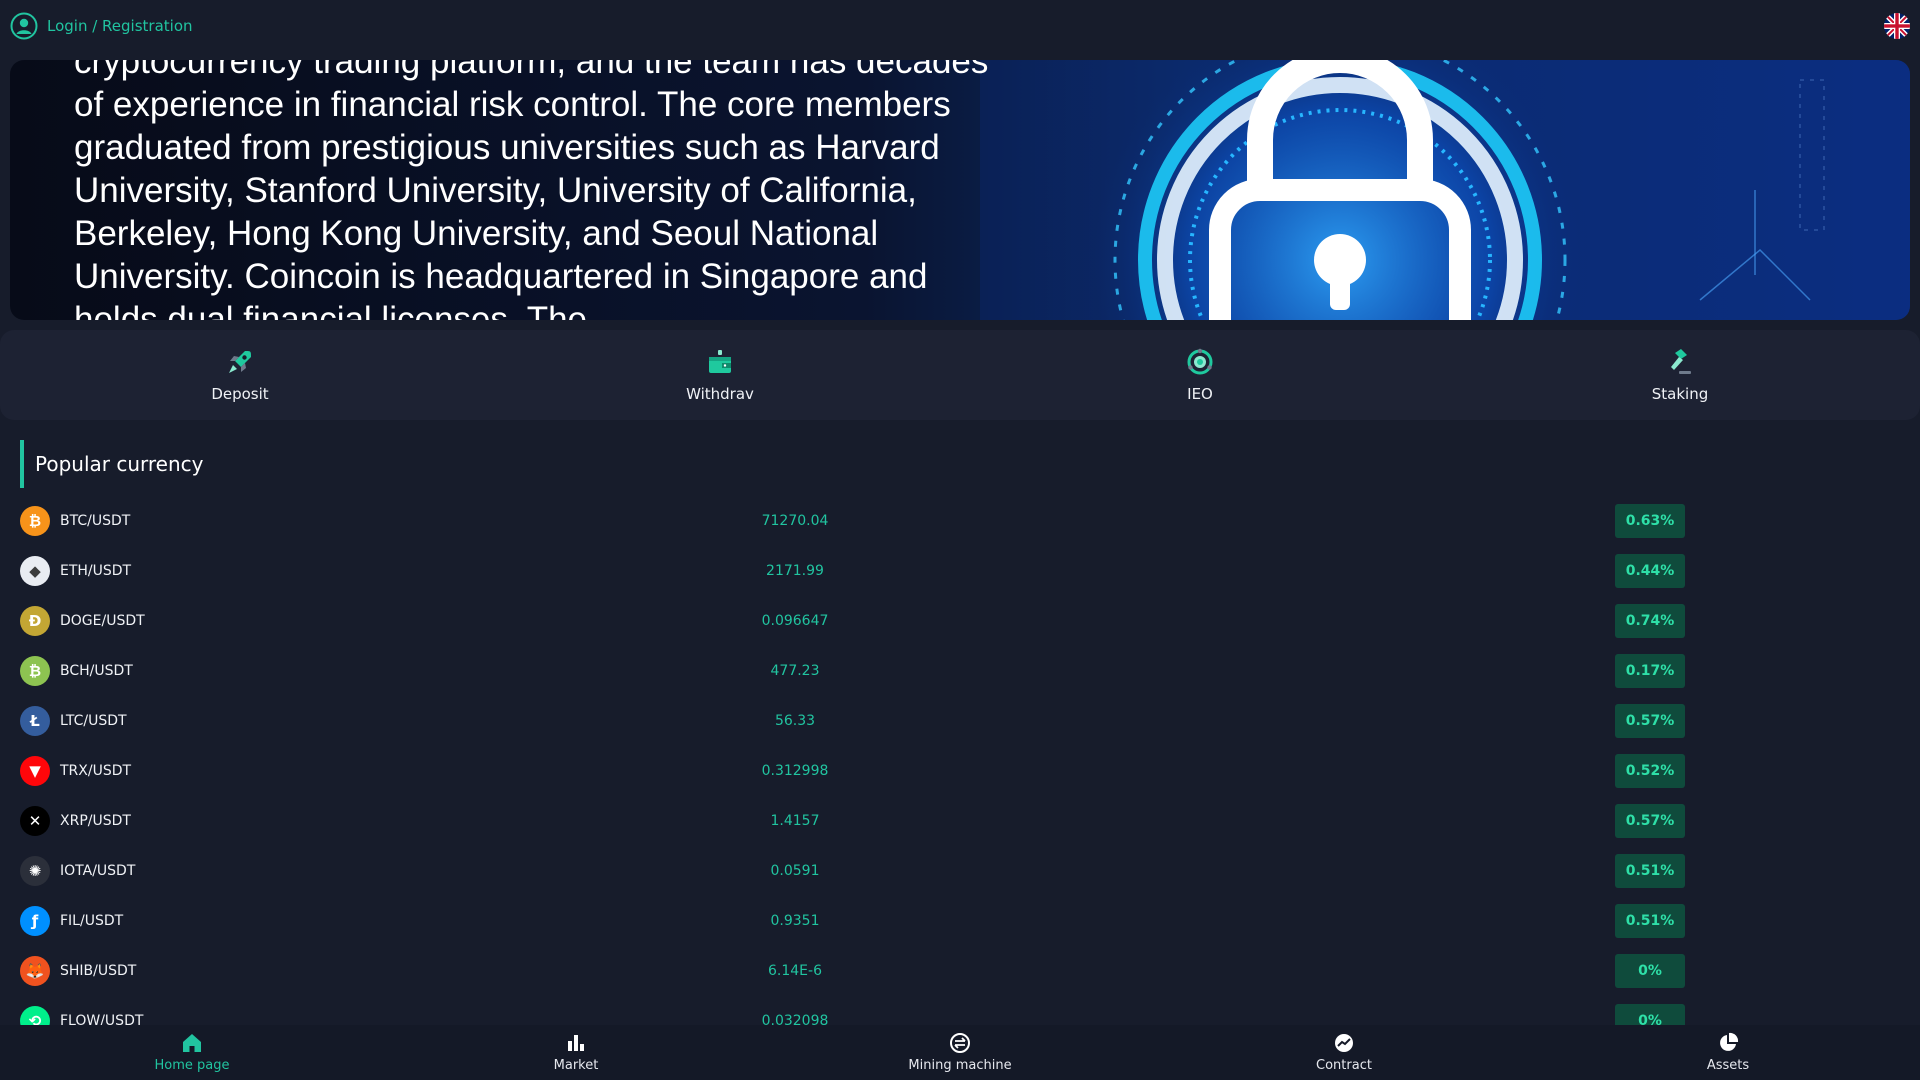 This screenshot has width=1920, height=1080. What do you see at coordinates (720, 394) in the screenshot?
I see `withdraw-label: Withdrav` at bounding box center [720, 394].